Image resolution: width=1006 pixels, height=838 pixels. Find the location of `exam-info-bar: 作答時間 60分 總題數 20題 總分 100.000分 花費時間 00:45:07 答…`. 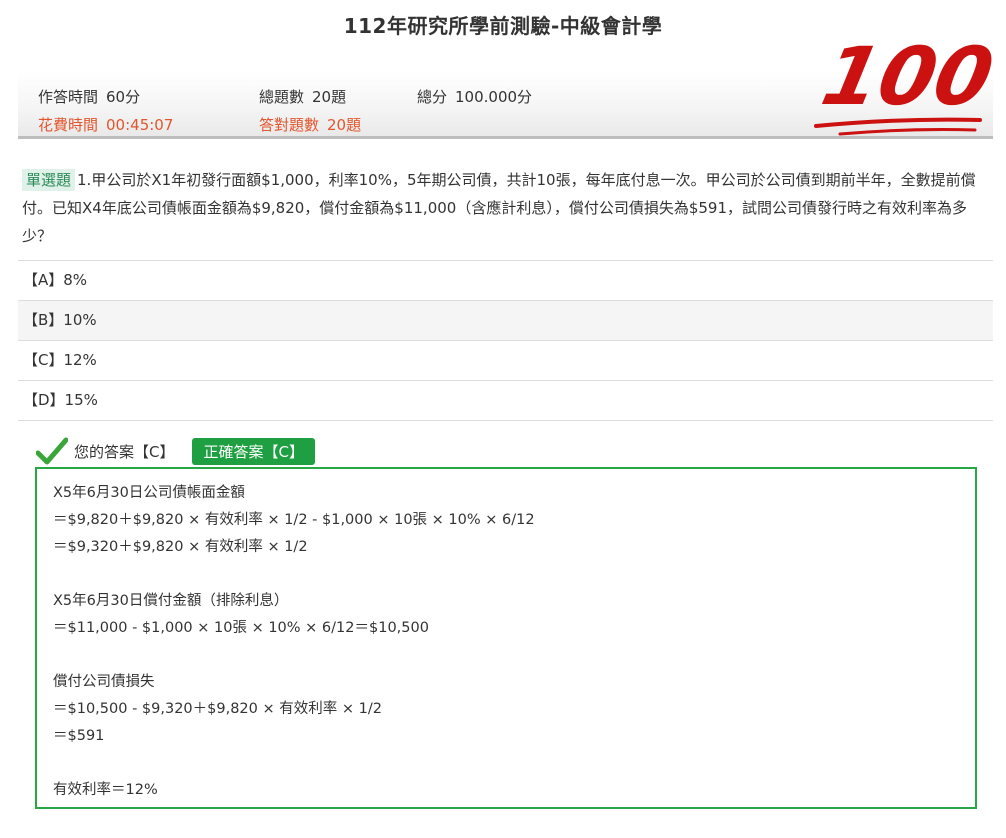

exam-info-bar: 作答時間 60分 總題數 20題 總分 100.000分 花費時間 00:45:07 答… is located at coordinates (505, 105).